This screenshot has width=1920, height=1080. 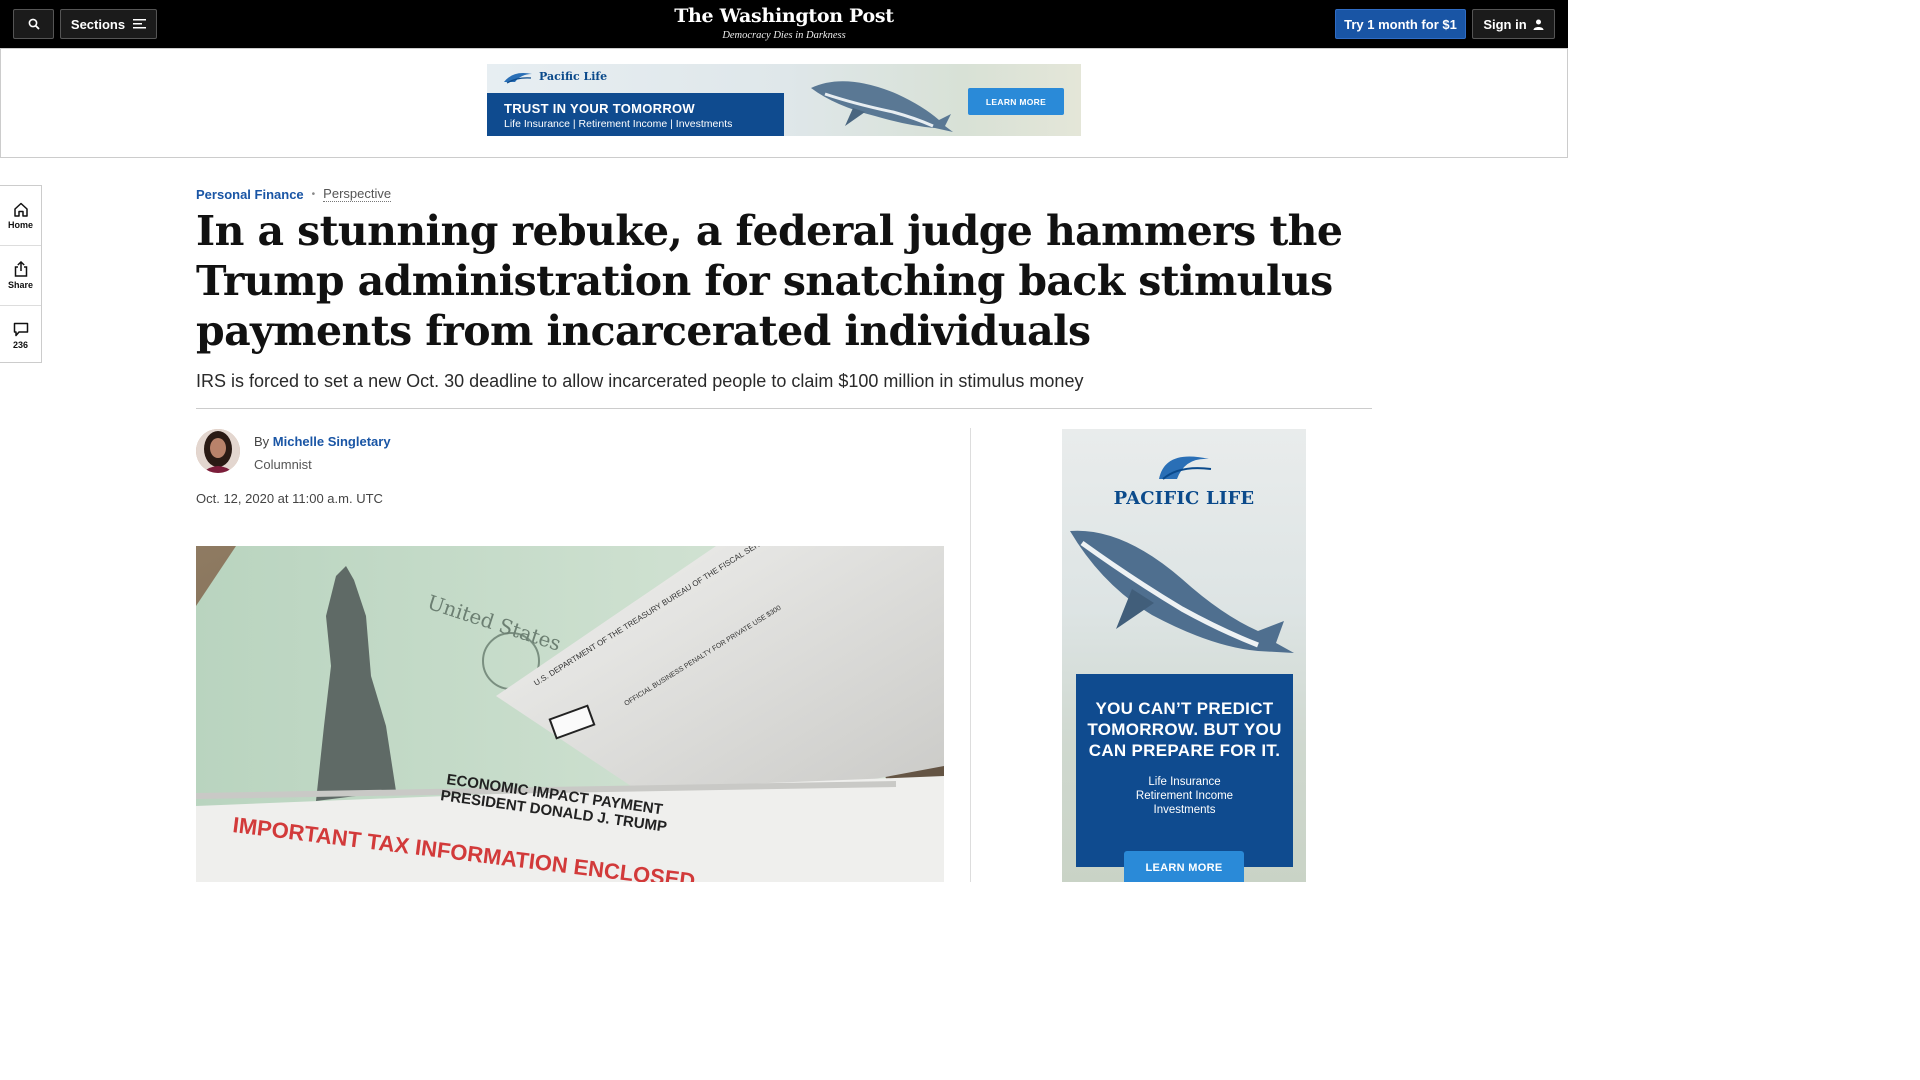 What do you see at coordinates (1538, 24) in the screenshot?
I see `user-icon` at bounding box center [1538, 24].